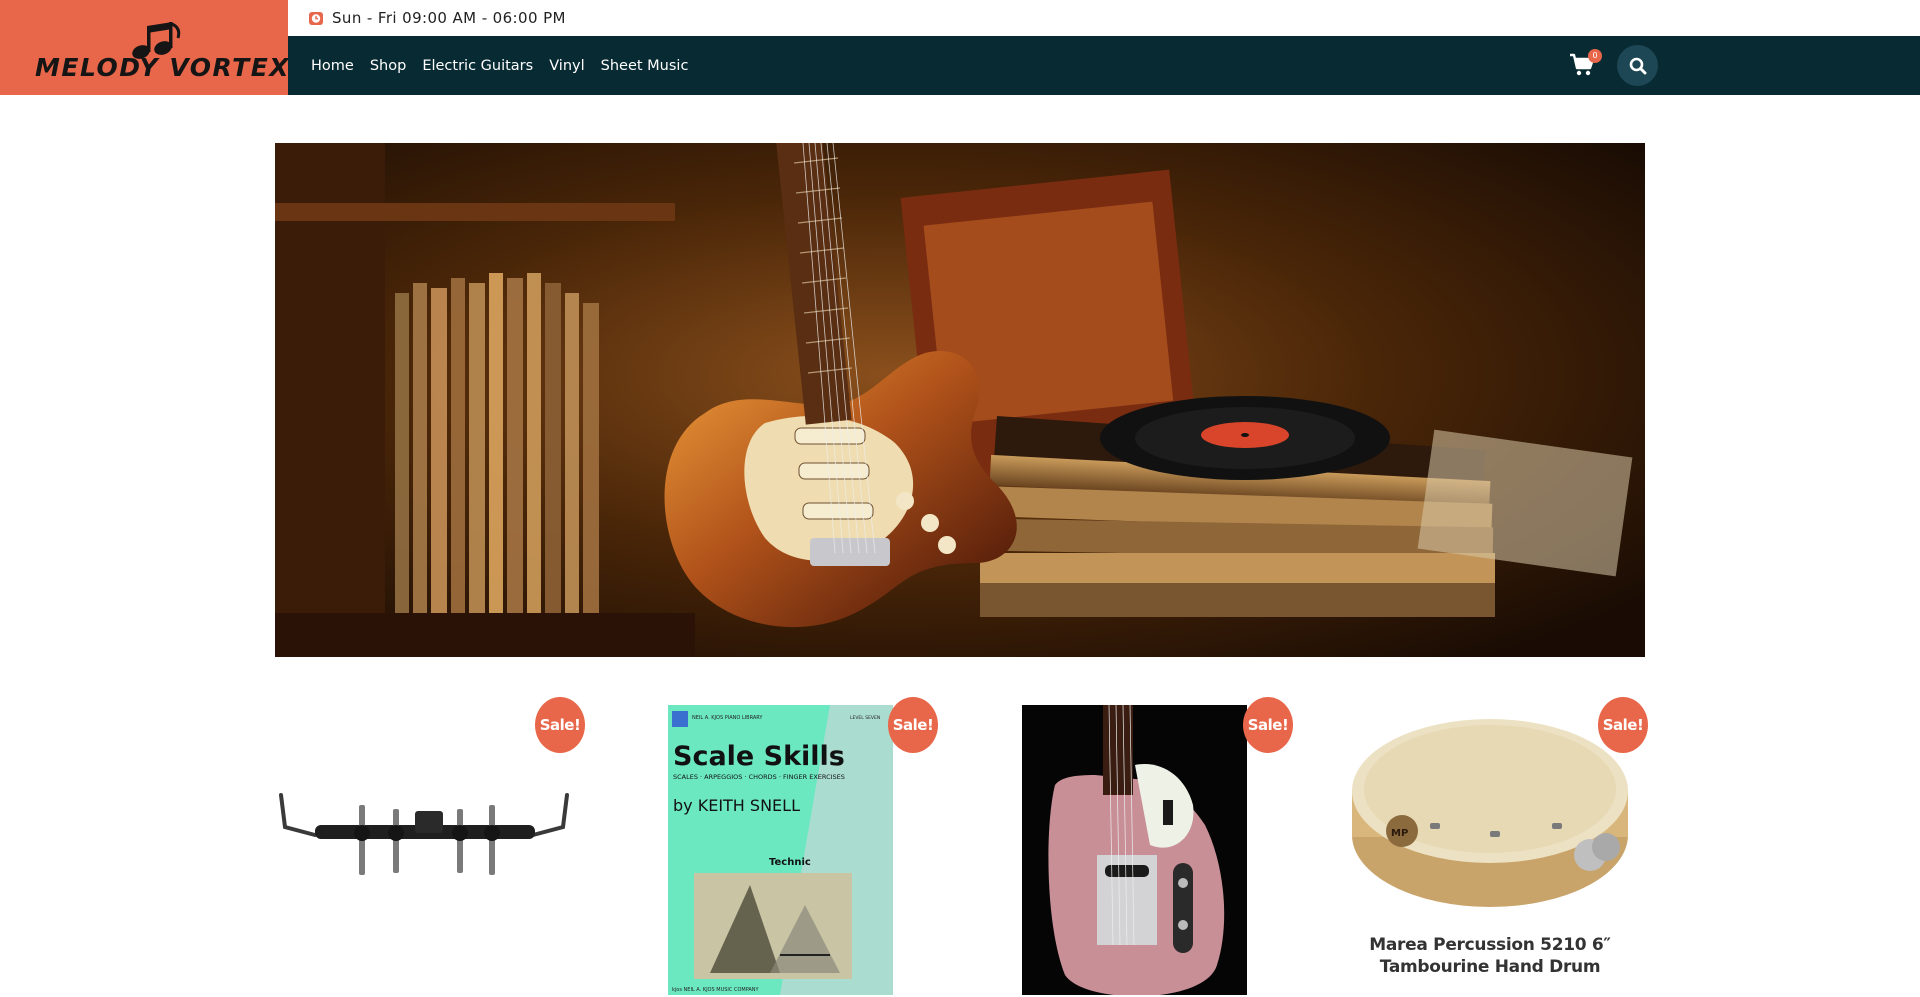 The image size is (1920, 997). I want to click on book-author: by KEITH SNELL, so click(736, 805).